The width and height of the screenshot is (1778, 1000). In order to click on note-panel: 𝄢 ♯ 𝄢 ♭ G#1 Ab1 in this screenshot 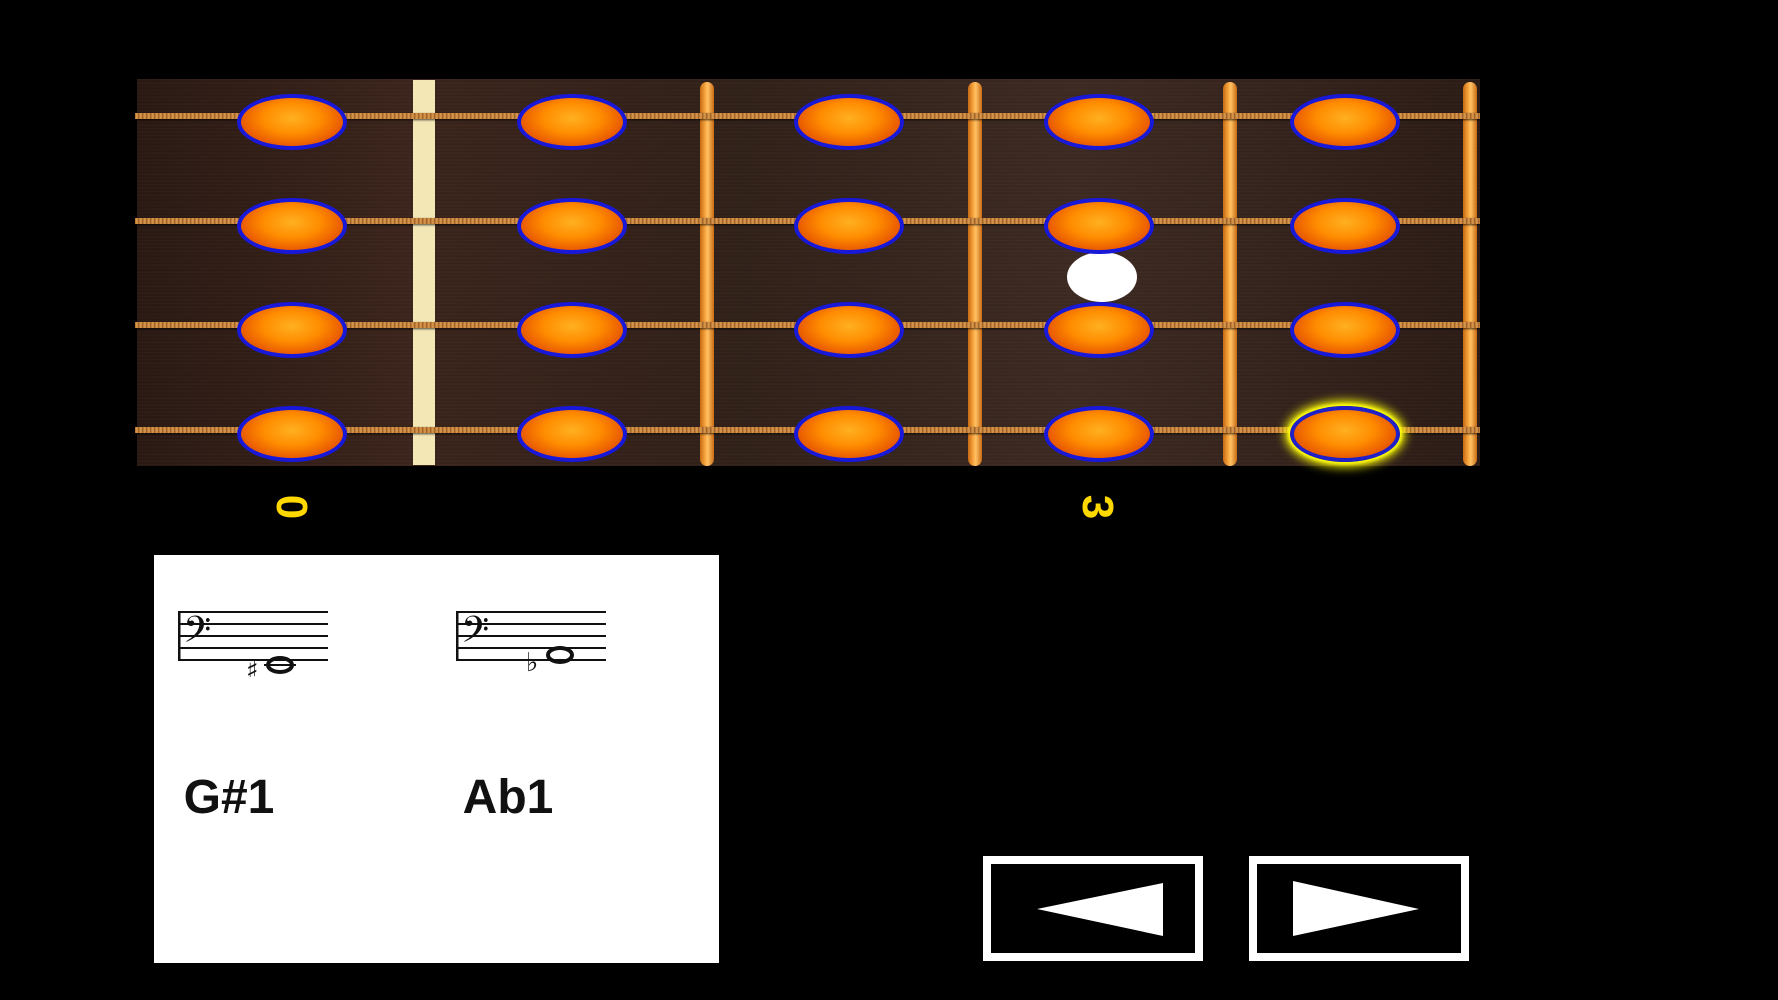, I will do `click(436, 759)`.